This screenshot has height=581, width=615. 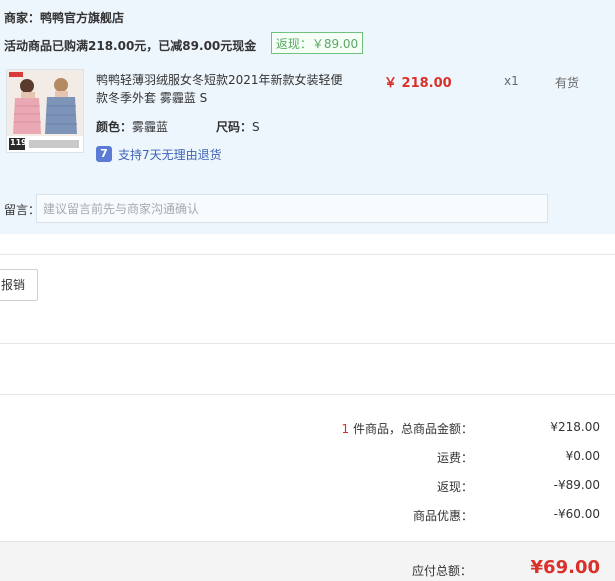 I want to click on color-label: 颜色：, so click(x=114, y=127).